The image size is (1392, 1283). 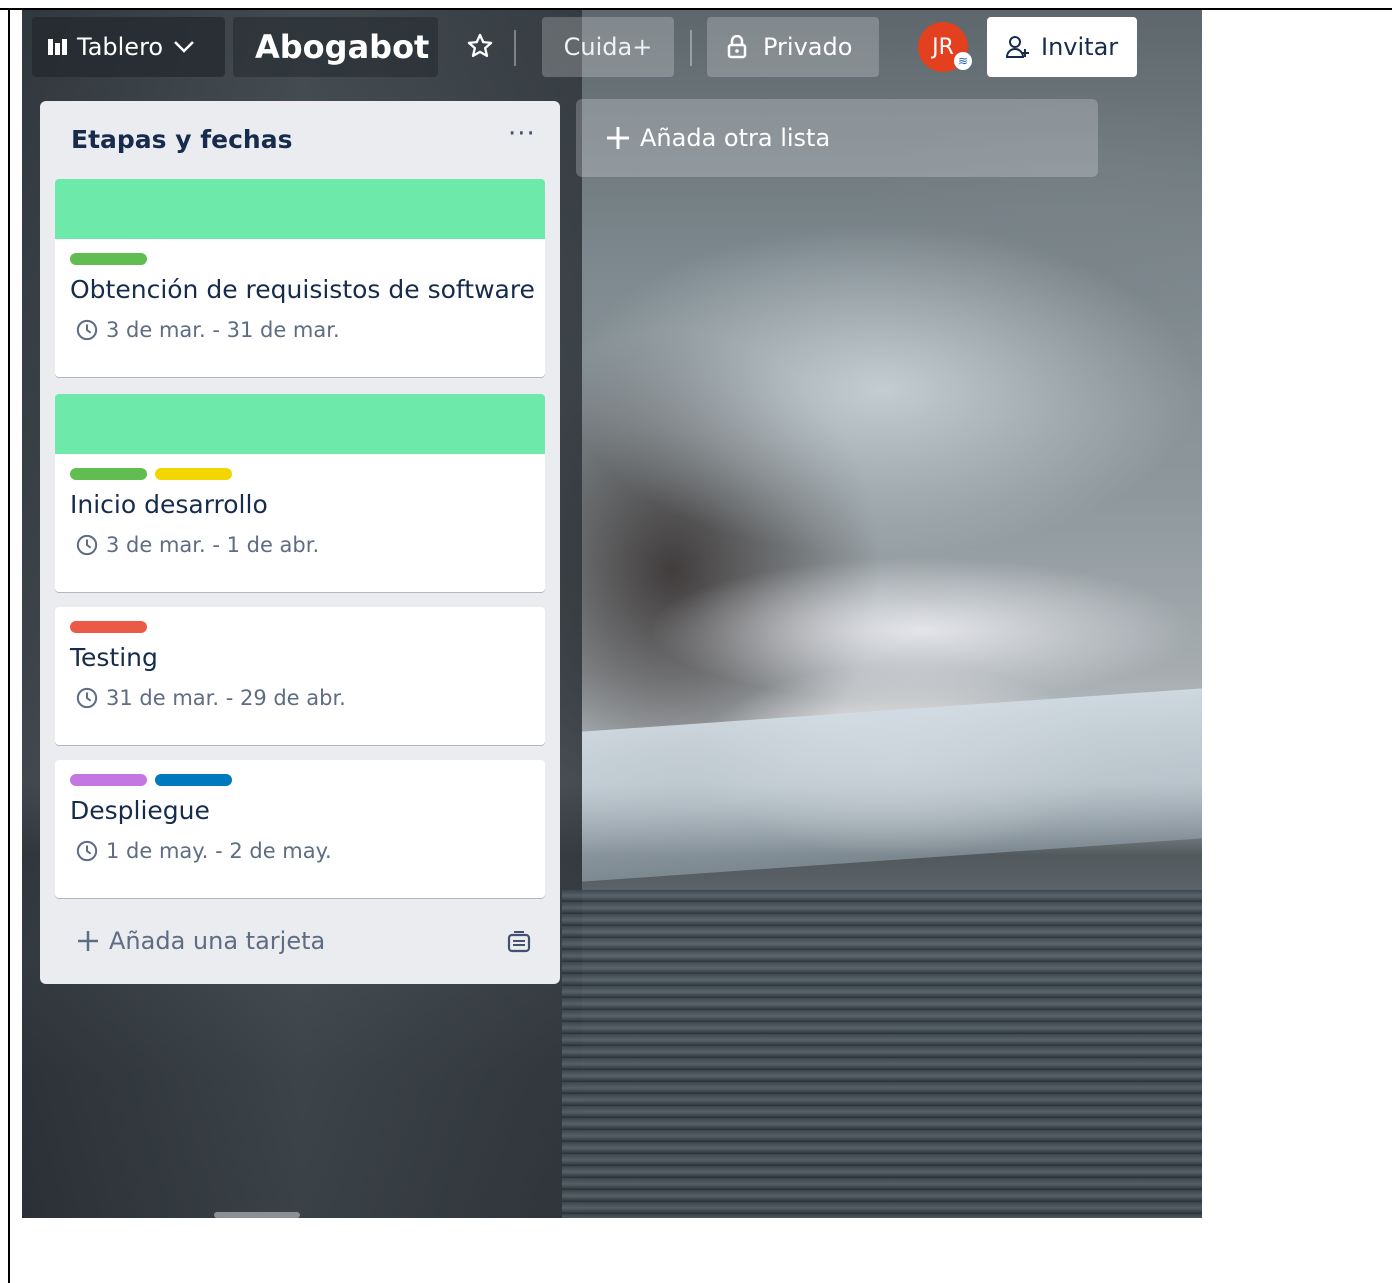 I want to click on add-list-button: Añada otra lista, so click(x=837, y=138).